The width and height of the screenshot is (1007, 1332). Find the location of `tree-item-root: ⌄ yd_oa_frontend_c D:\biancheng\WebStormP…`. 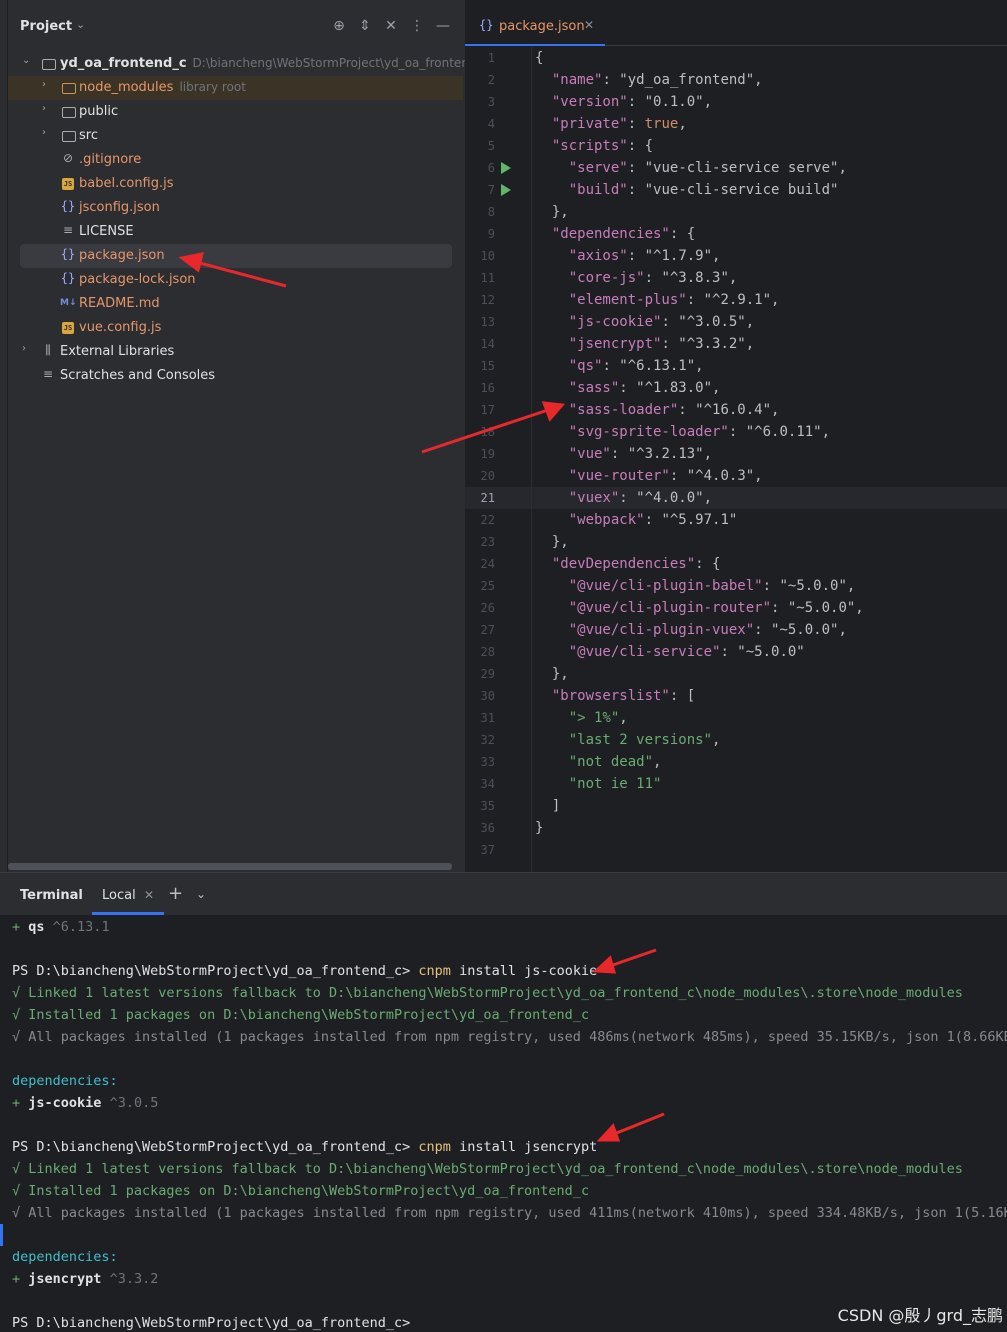

tree-item-root: ⌄ yd_oa_frontend_c D:\biancheng\WebStormP… is located at coordinates (236, 64).